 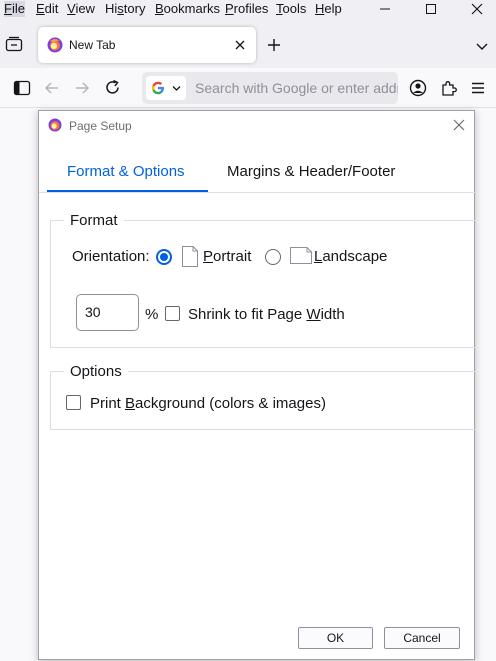 I want to click on cancel-button: Cancel, so click(x=422, y=638).